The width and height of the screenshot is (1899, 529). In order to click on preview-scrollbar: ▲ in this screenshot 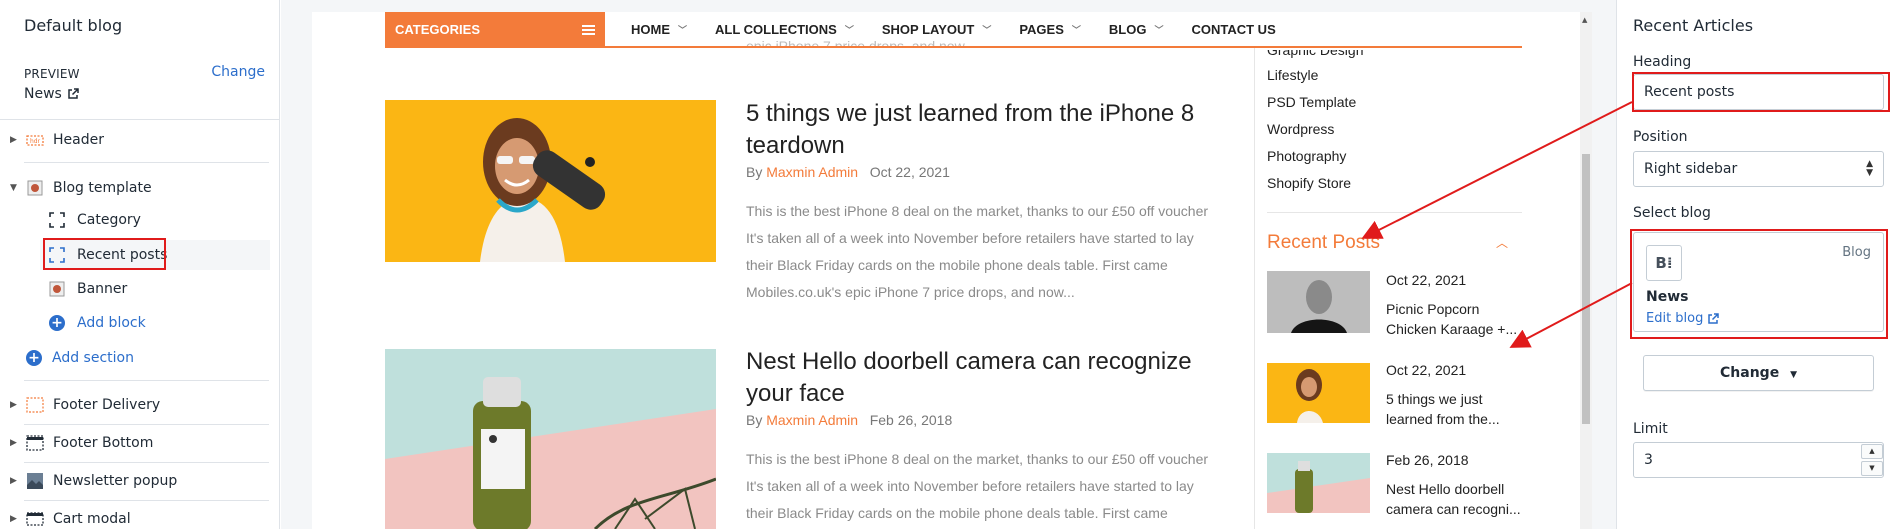, I will do `click(1586, 270)`.